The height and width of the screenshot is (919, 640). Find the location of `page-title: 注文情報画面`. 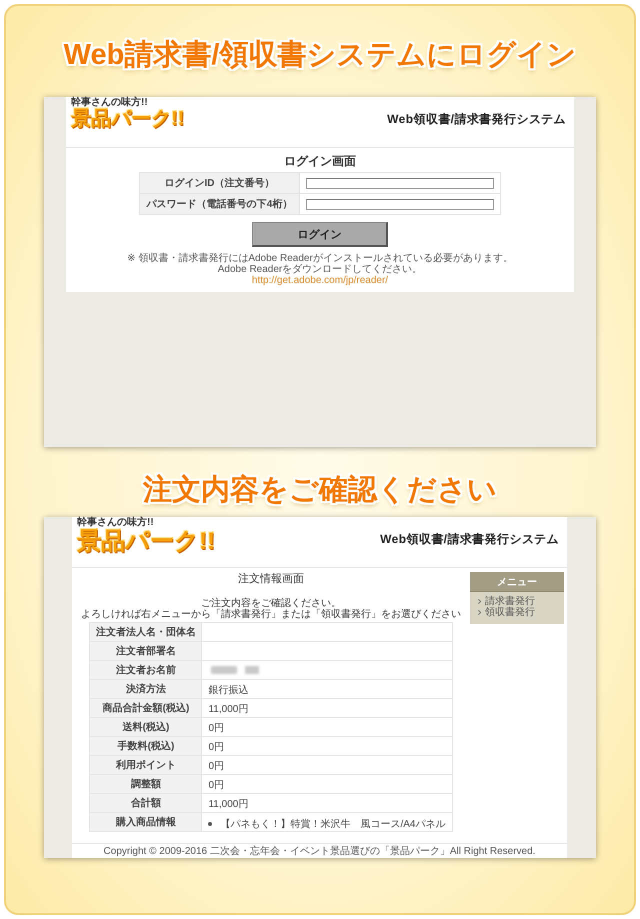

page-title: 注文情報画面 is located at coordinates (271, 579).